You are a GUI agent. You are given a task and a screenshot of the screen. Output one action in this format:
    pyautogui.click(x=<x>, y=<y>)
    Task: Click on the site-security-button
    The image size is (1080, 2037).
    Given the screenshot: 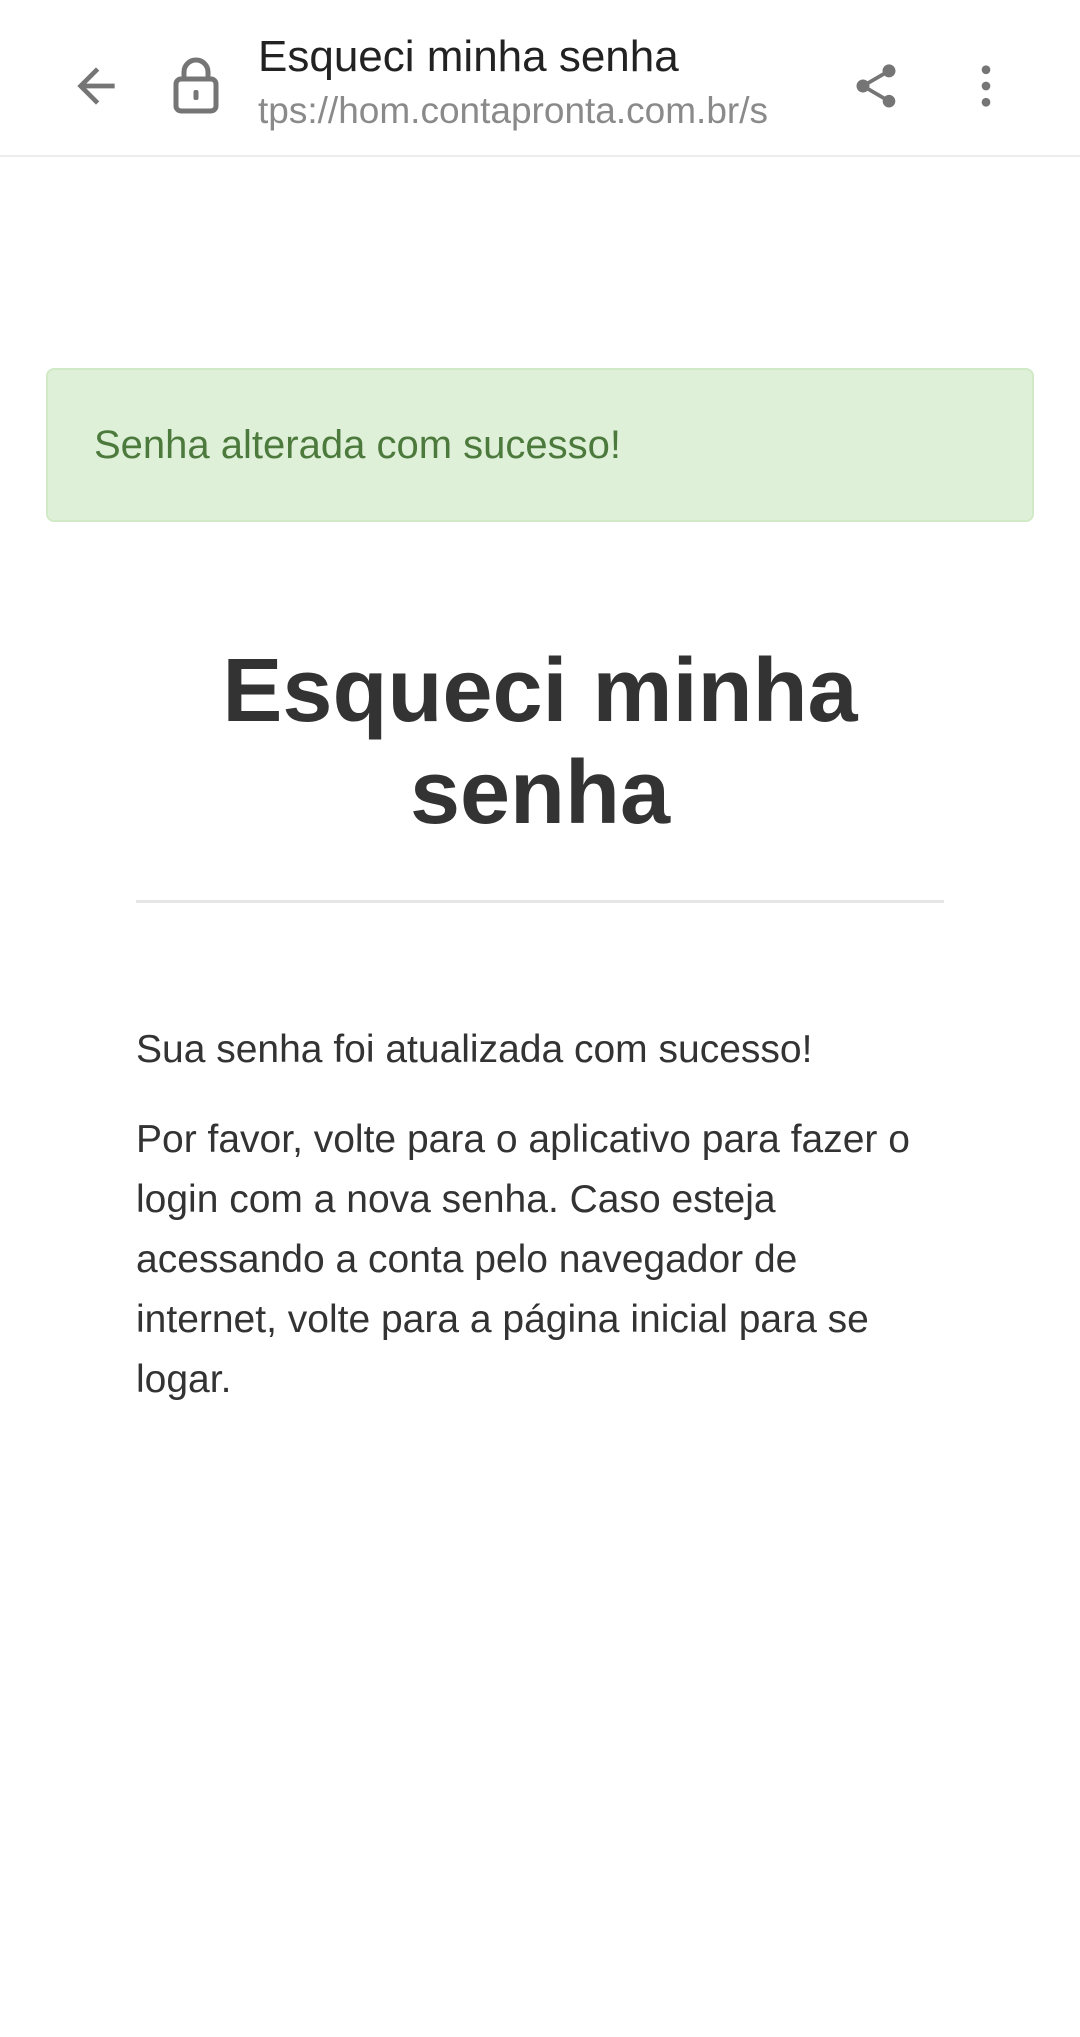 What is the action you would take?
    pyautogui.click(x=196, y=85)
    